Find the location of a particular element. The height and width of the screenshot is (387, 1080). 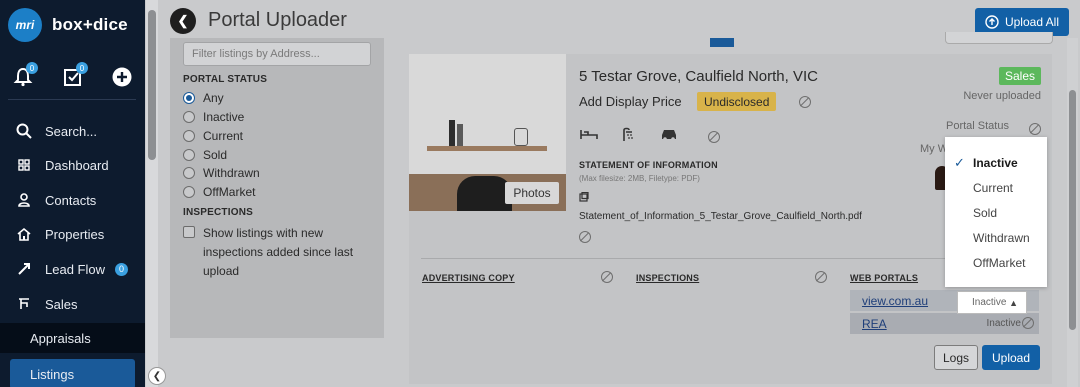

select-value: Inactive is located at coordinates (989, 302).